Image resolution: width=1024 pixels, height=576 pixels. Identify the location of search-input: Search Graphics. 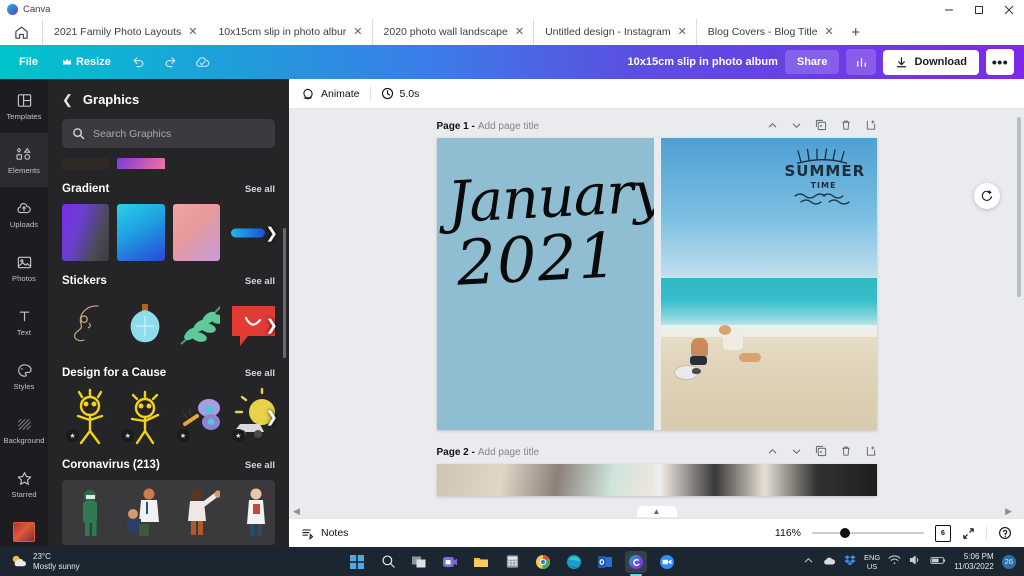
(168, 133).